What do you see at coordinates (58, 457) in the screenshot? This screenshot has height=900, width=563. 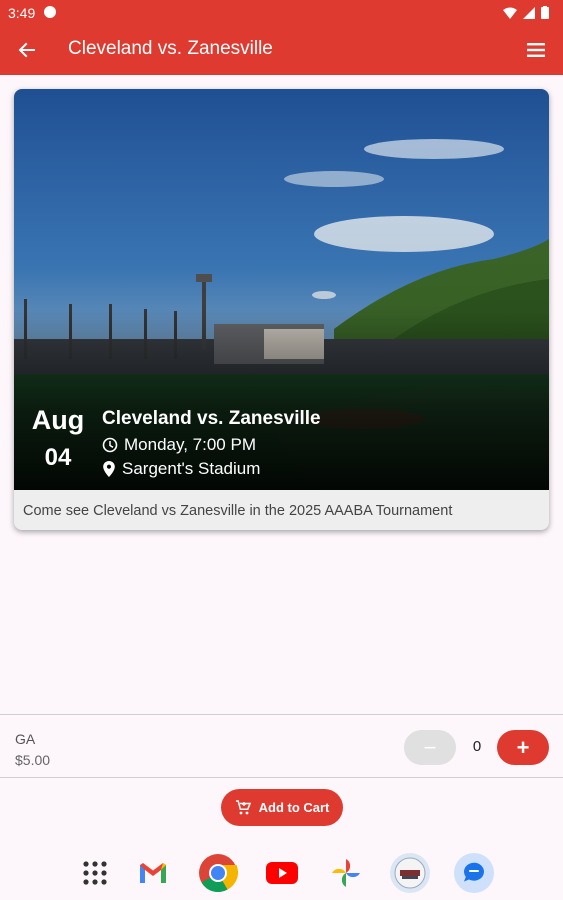 I see `event-day: 04` at bounding box center [58, 457].